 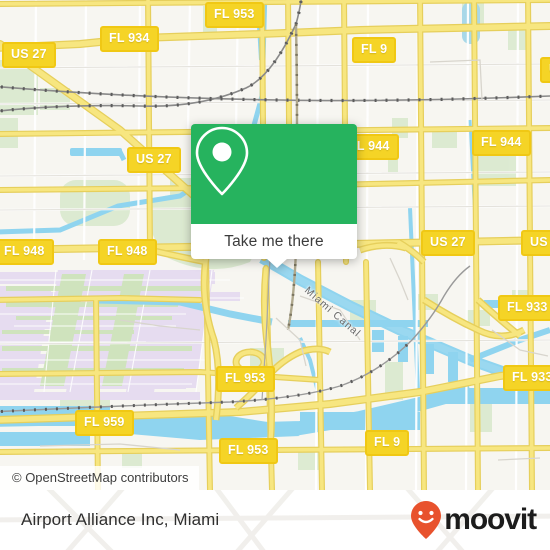 What do you see at coordinates (274, 174) in the screenshot?
I see `card-pin-area` at bounding box center [274, 174].